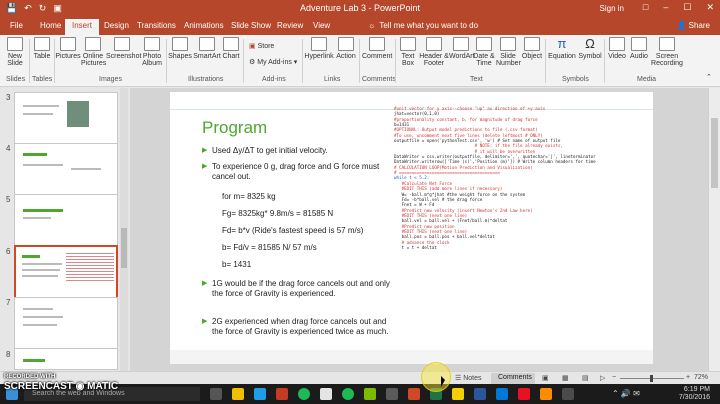 Image resolution: width=720 pixels, height=404 pixels. Describe the element at coordinates (701, 377) in the screenshot. I see `zoom-level: 72%` at that location.